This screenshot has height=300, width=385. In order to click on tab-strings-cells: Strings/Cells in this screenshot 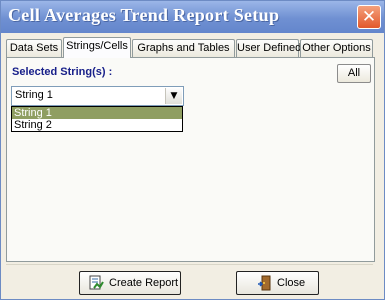, I will do `click(97, 47)`.